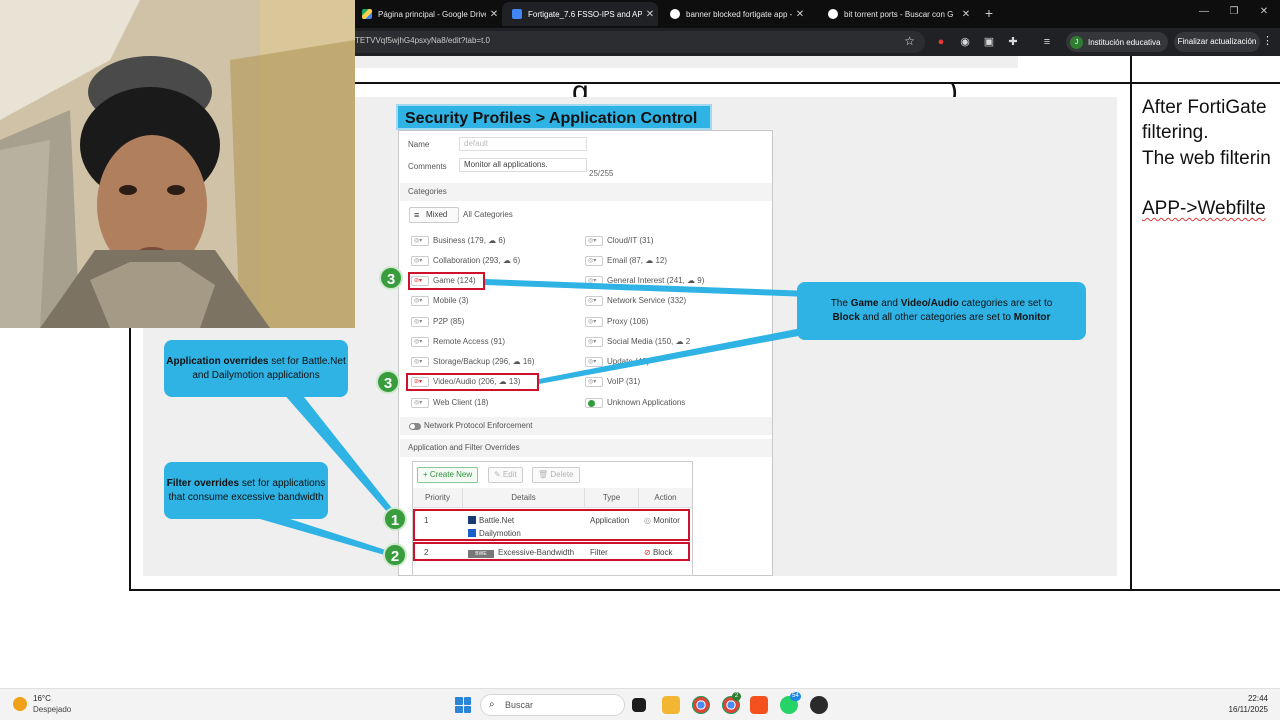  I want to click on overrides-section: Application and Filter Overrides, so click(586, 448).